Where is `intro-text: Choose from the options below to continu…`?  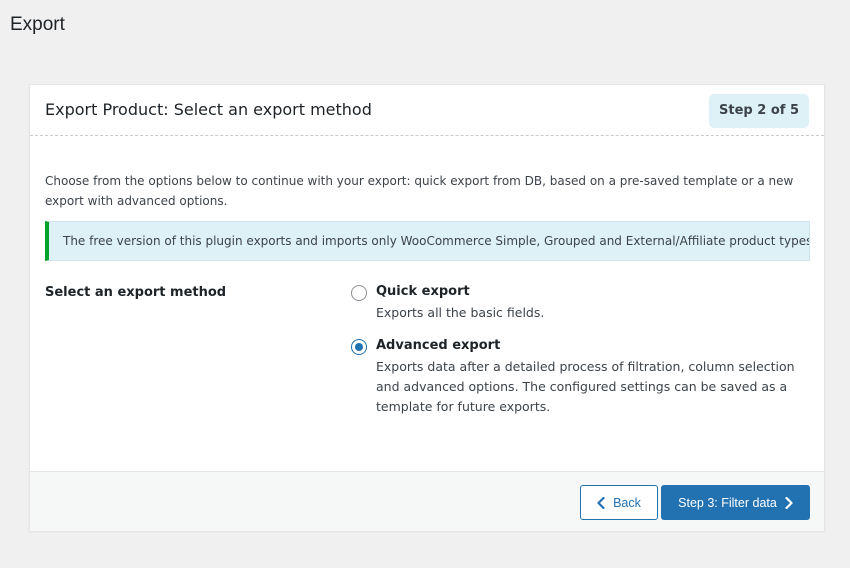 intro-text: Choose from the options below to continu… is located at coordinates (419, 191).